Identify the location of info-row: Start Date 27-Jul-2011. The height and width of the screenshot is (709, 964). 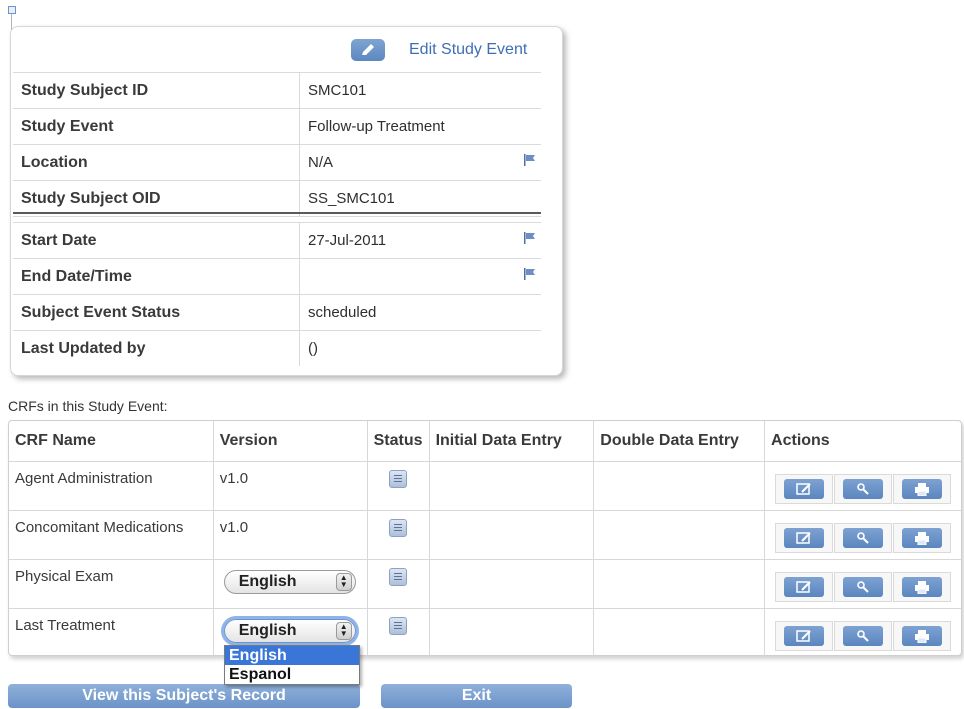
(277, 240).